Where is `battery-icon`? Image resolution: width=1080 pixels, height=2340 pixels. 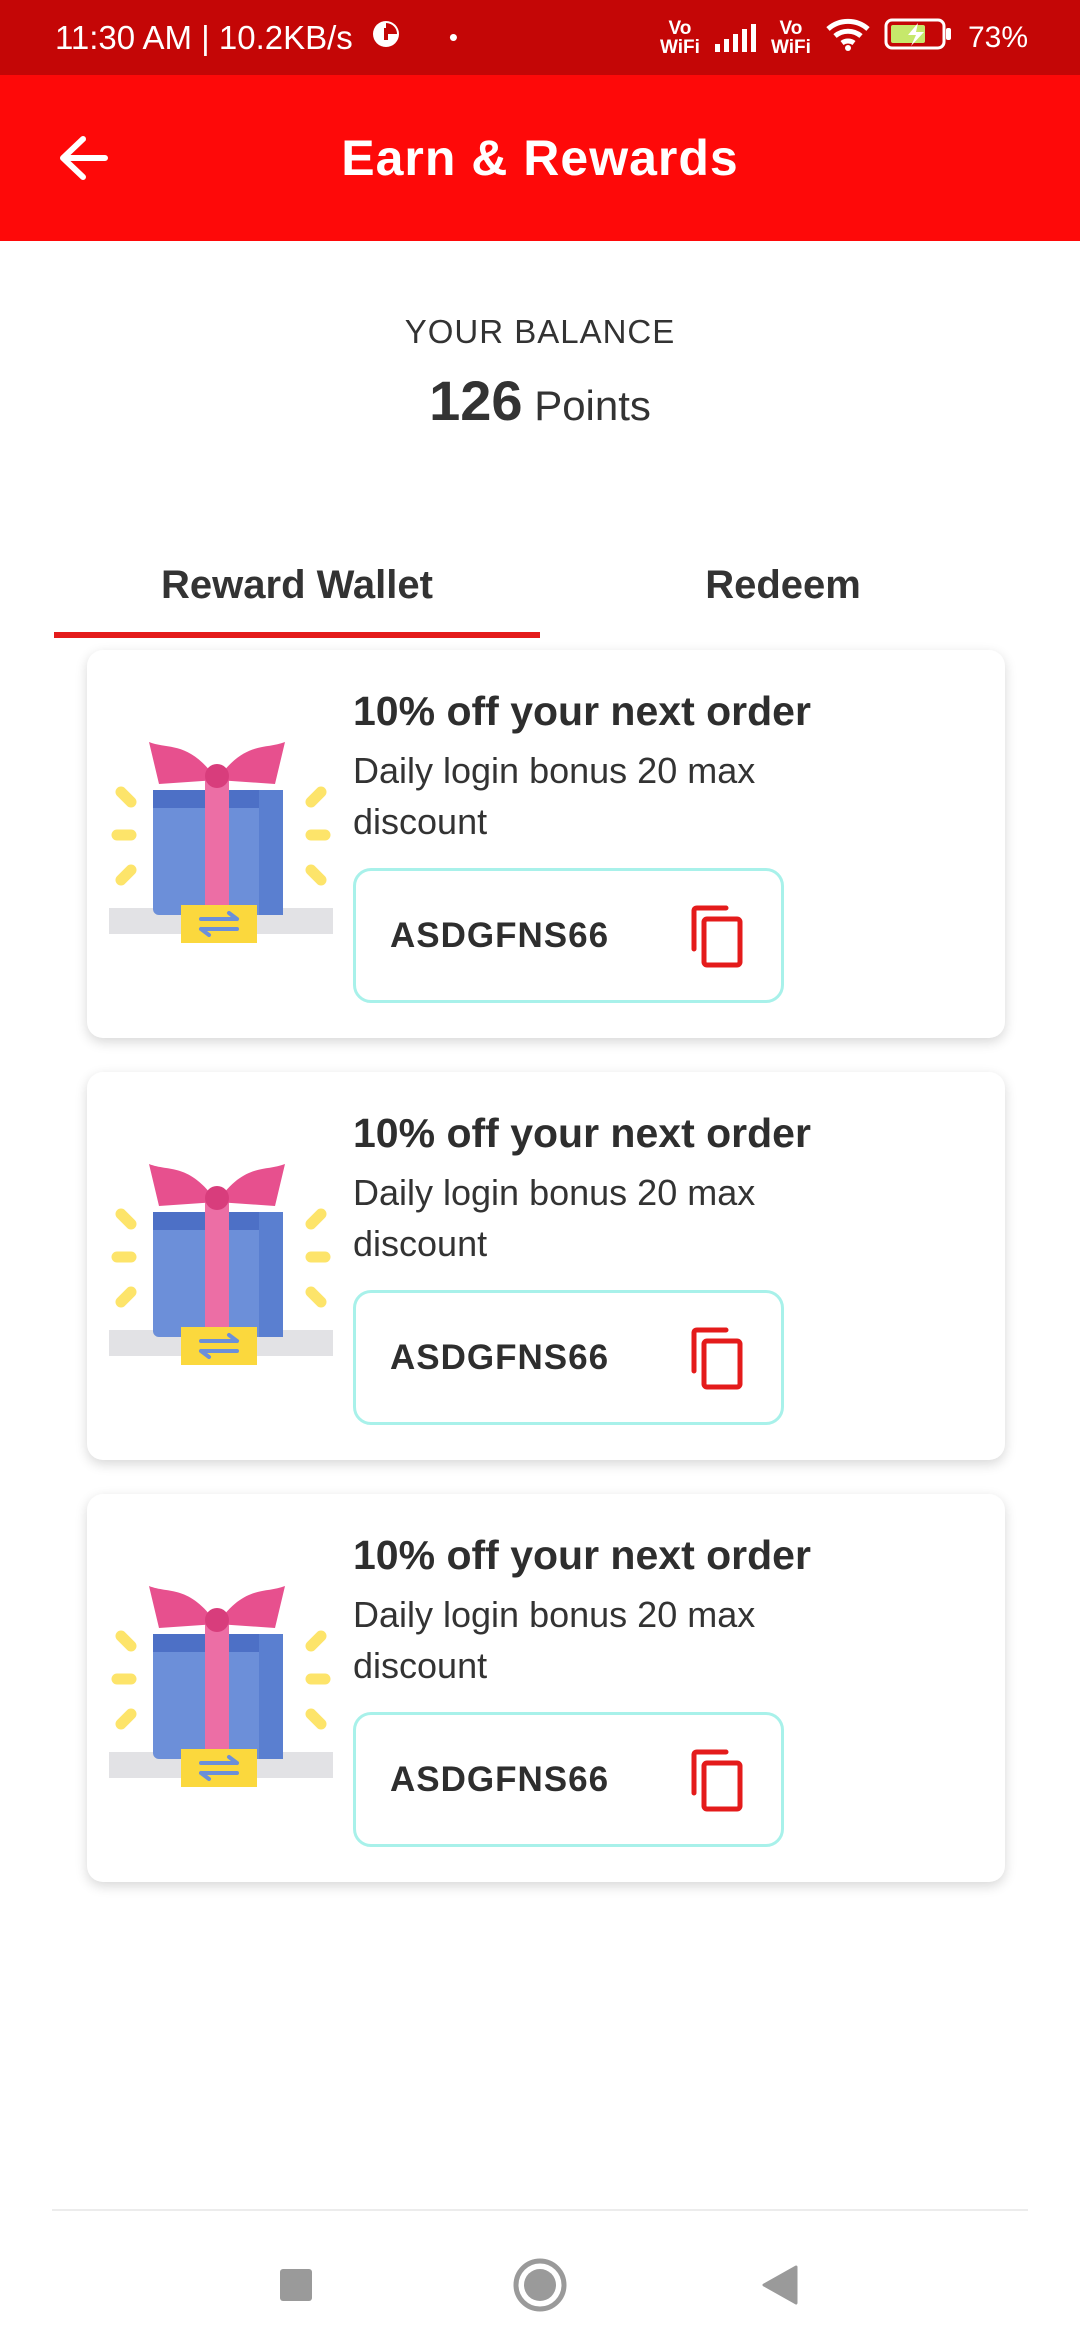 battery-icon is located at coordinates (919, 38).